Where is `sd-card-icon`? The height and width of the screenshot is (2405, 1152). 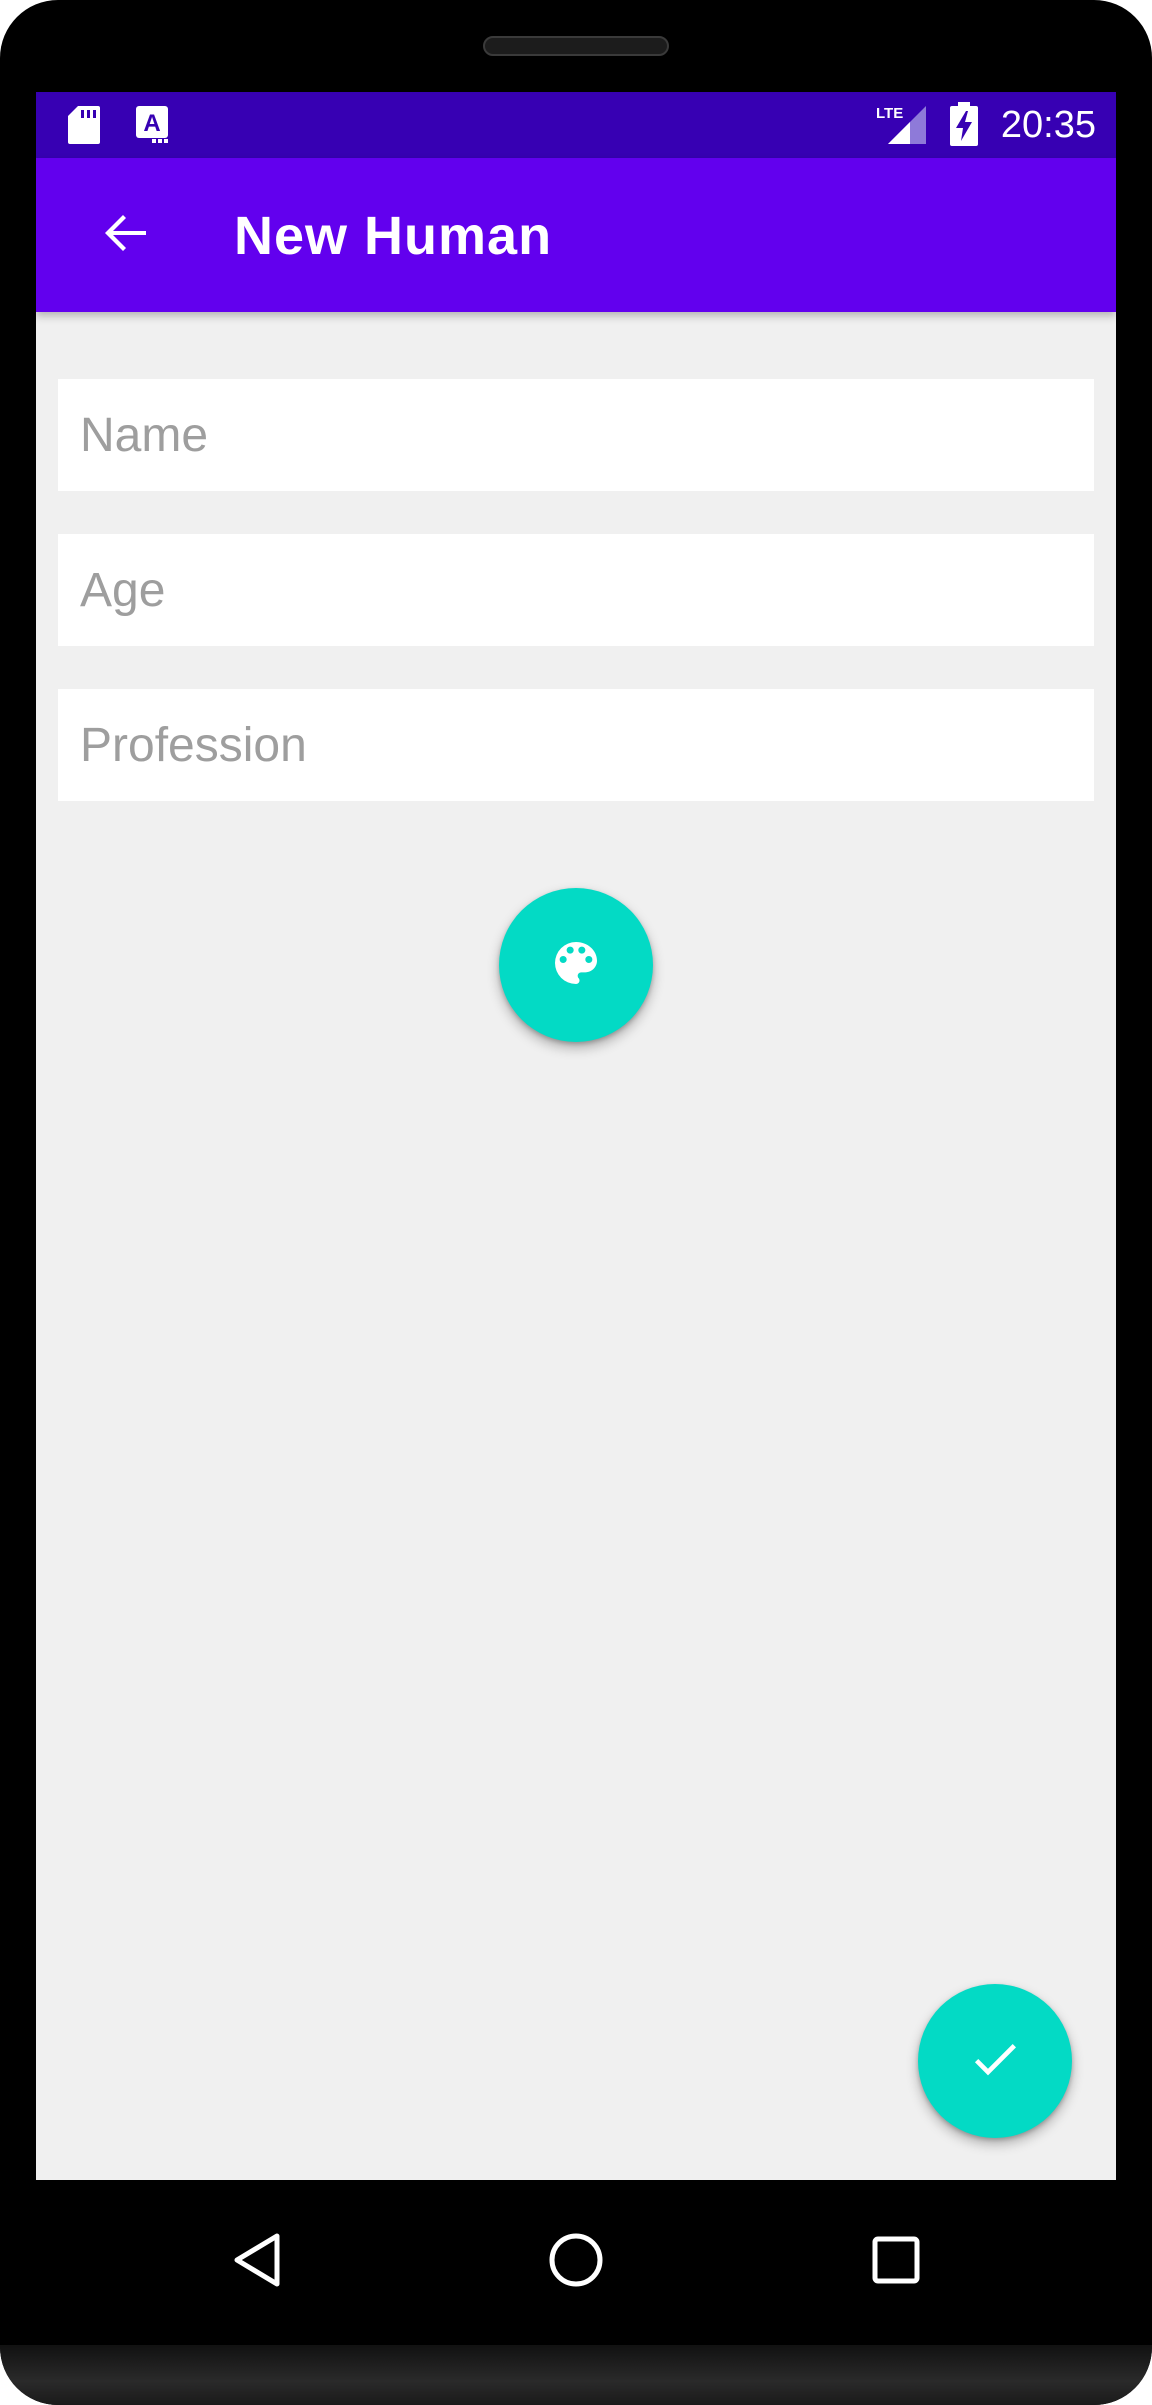 sd-card-icon is located at coordinates (84, 127).